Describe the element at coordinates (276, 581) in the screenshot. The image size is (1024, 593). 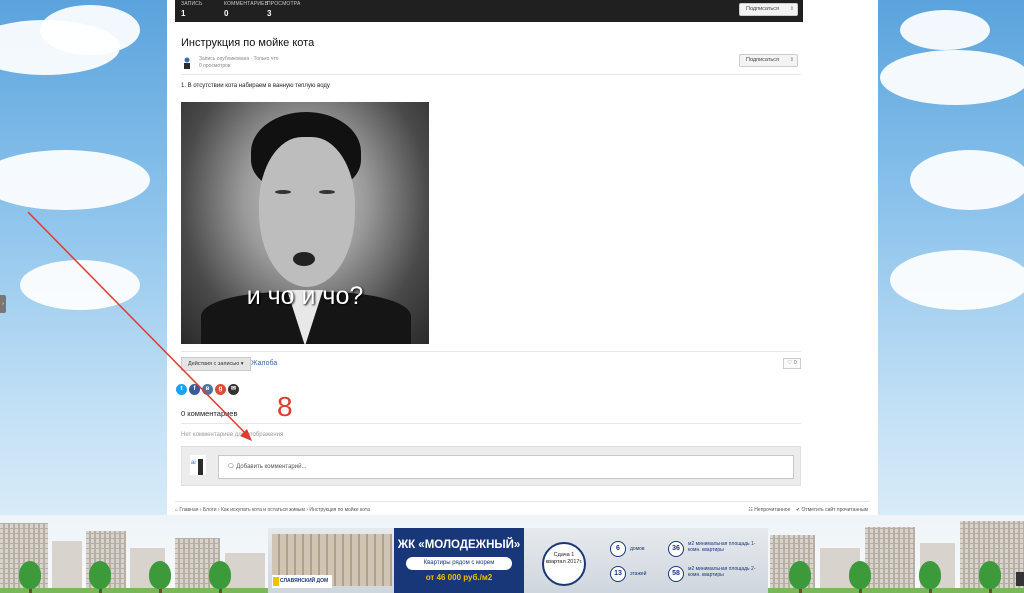
I see `brand-mark-icon` at that location.